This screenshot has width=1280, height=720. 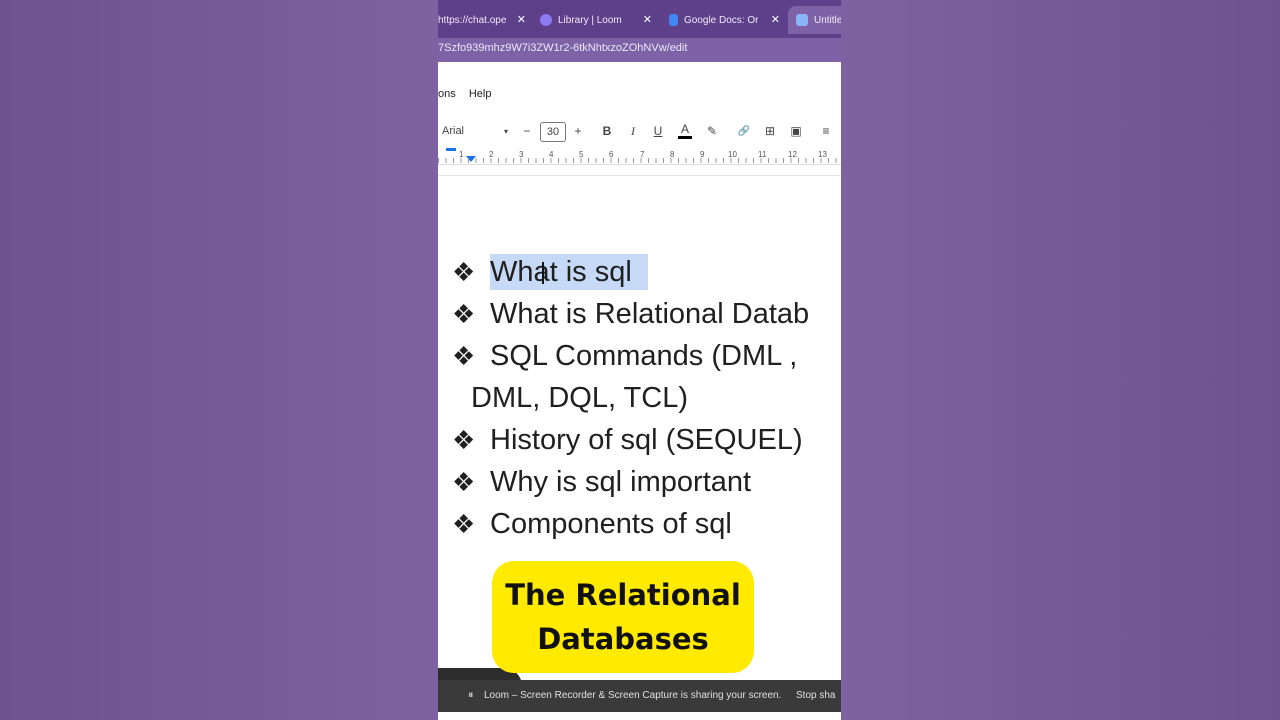 What do you see at coordinates (569, 272) in the screenshot?
I see `selected-text: What is sql` at bounding box center [569, 272].